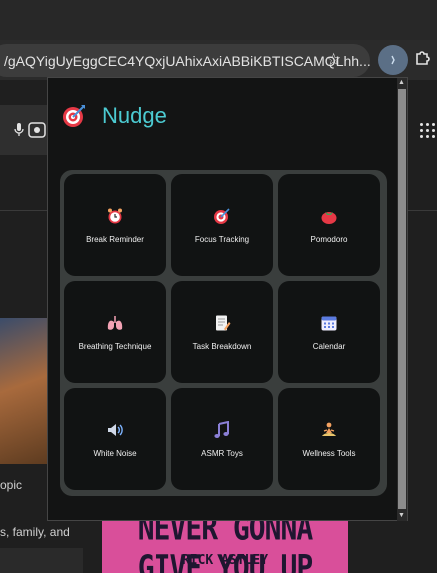  What do you see at coordinates (134, 115) in the screenshot?
I see `popup-title: Nudge` at bounding box center [134, 115].